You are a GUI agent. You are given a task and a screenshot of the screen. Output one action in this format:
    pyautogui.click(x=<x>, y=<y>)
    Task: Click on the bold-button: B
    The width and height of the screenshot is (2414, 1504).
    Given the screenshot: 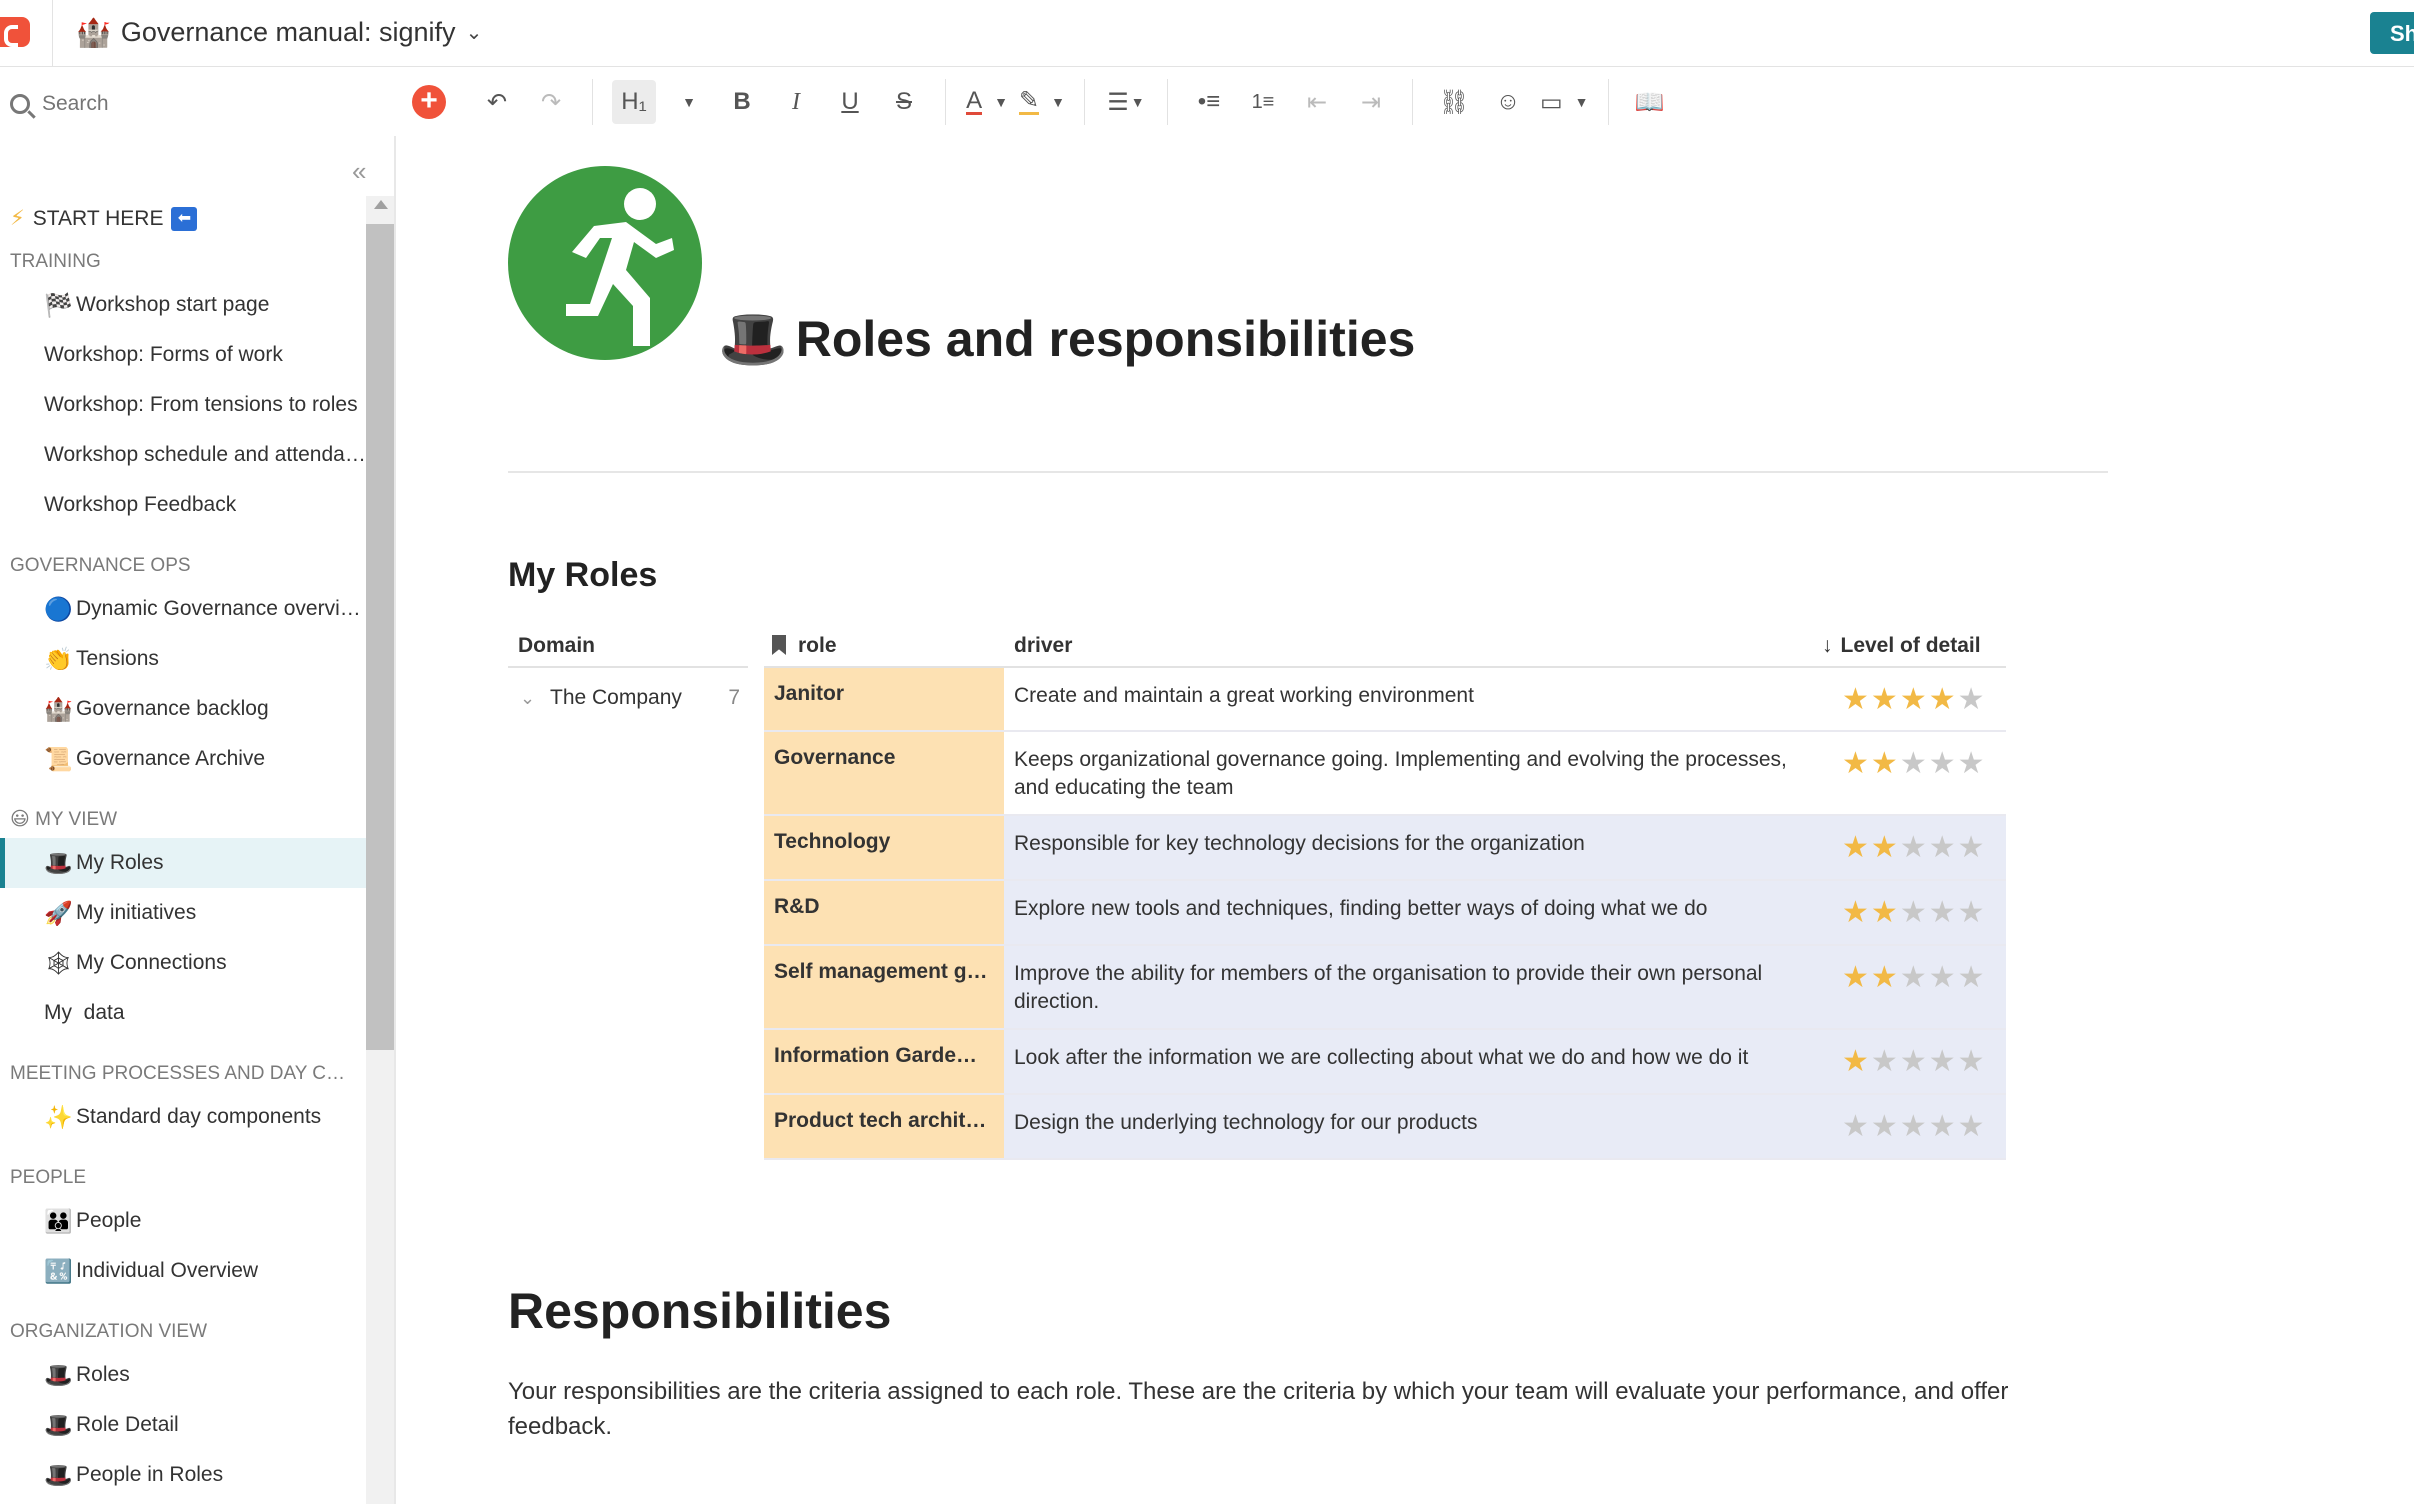 What is the action you would take?
    pyautogui.click(x=742, y=102)
    